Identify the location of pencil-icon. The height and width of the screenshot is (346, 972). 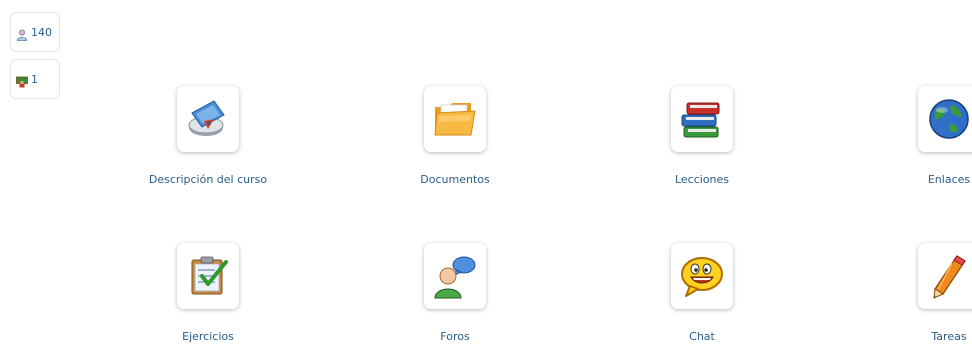
(949, 277).